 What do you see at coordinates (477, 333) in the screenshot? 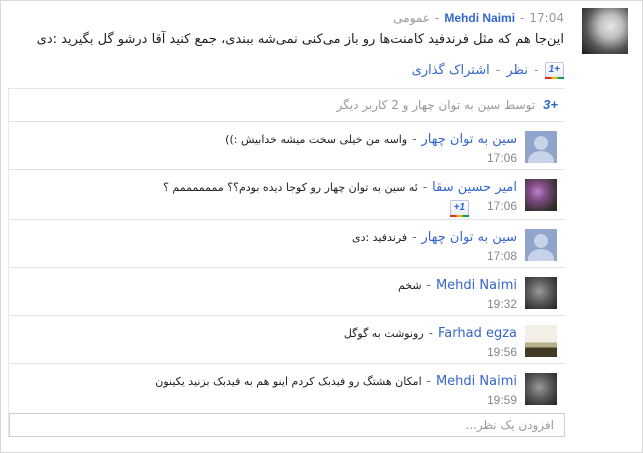
I see `comment-author-link: Farhad egza` at bounding box center [477, 333].